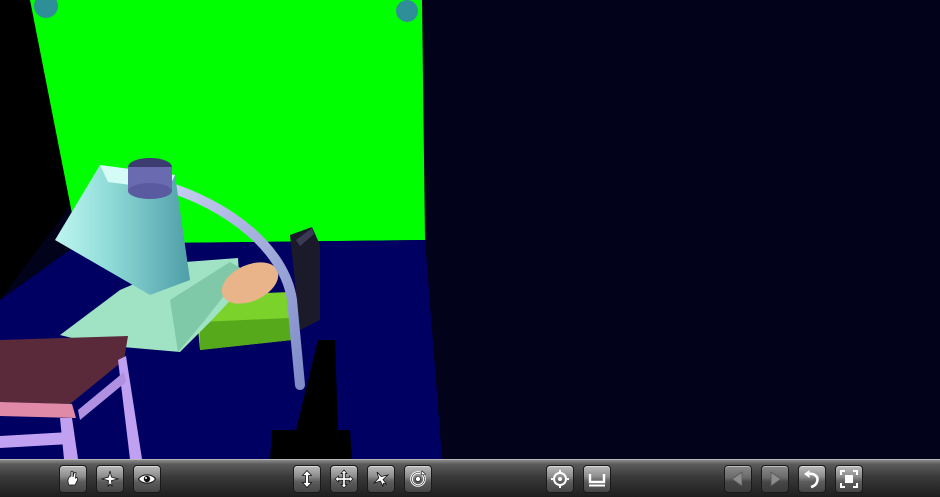  I want to click on rotate-icon, so click(418, 478).